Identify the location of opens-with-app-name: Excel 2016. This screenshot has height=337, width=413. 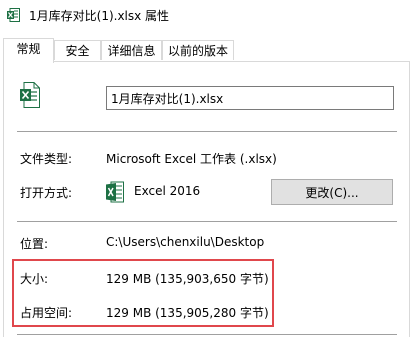
(167, 191).